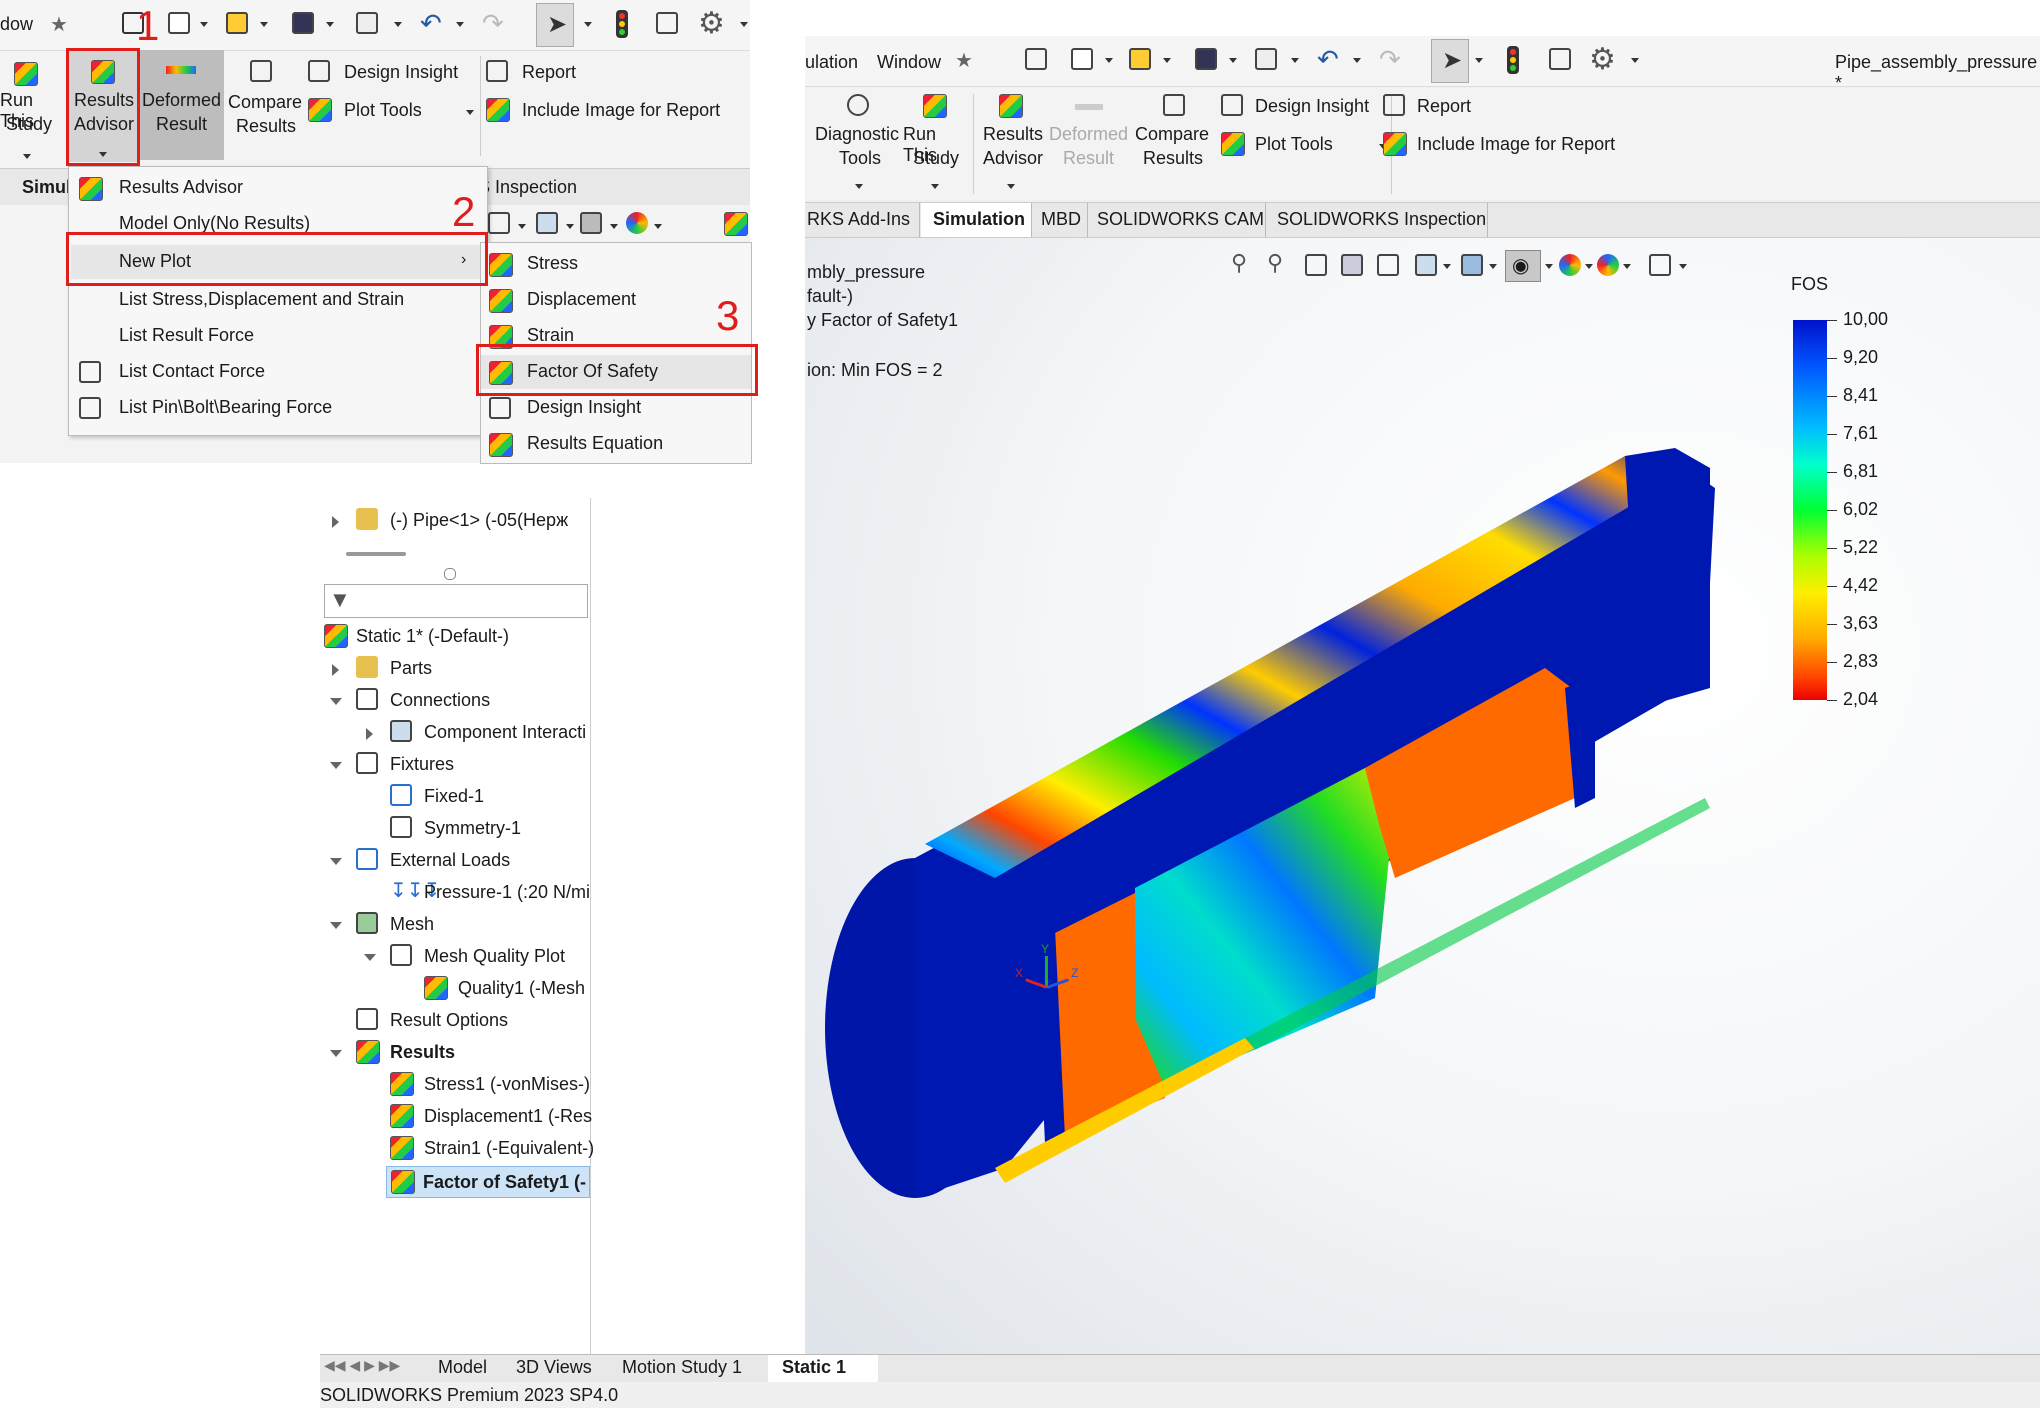  What do you see at coordinates (1061, 219) in the screenshot?
I see `tab-mbd: MBD` at bounding box center [1061, 219].